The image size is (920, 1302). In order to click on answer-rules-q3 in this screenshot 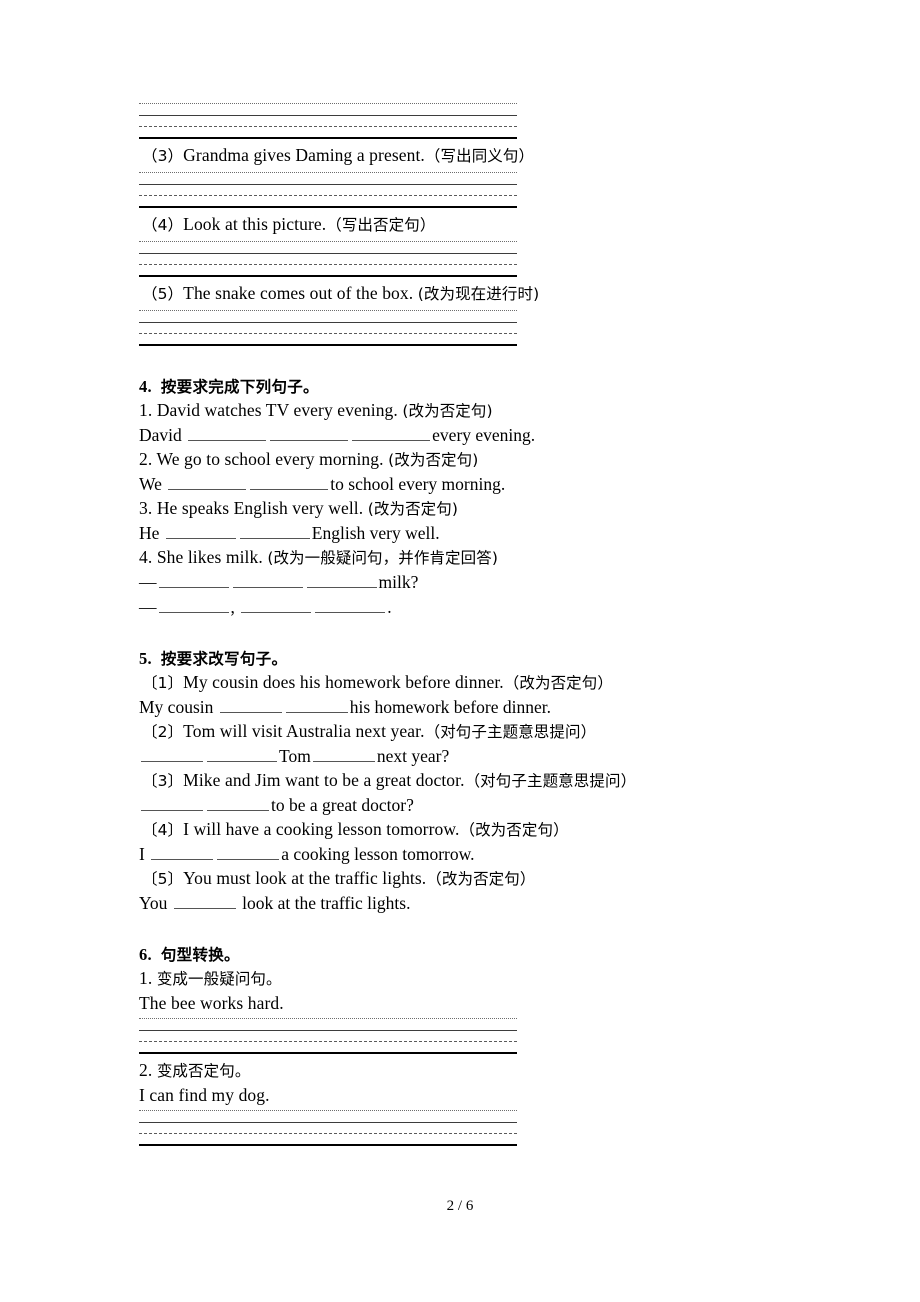, I will do `click(328, 190)`.